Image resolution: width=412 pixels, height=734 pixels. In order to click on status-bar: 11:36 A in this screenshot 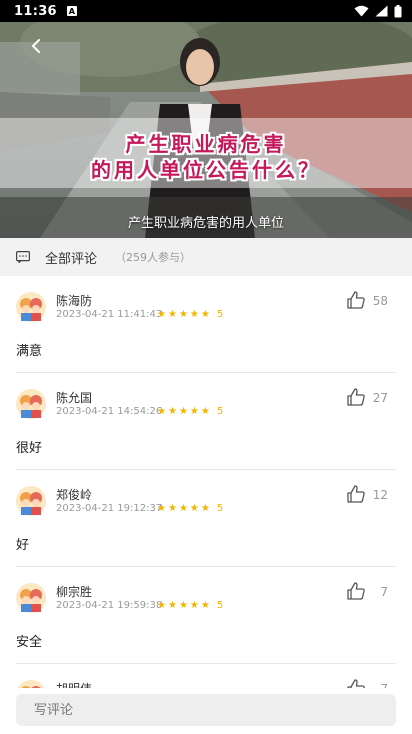, I will do `click(206, 11)`.